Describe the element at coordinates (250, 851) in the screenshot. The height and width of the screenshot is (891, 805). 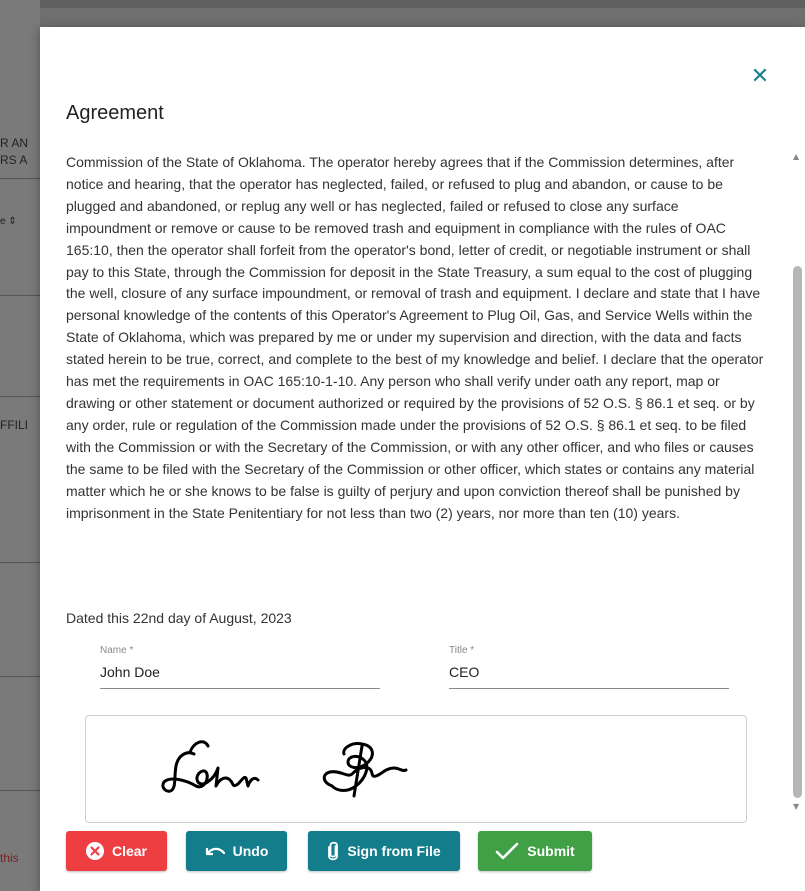
I see `undo-button-label: Undo` at that location.